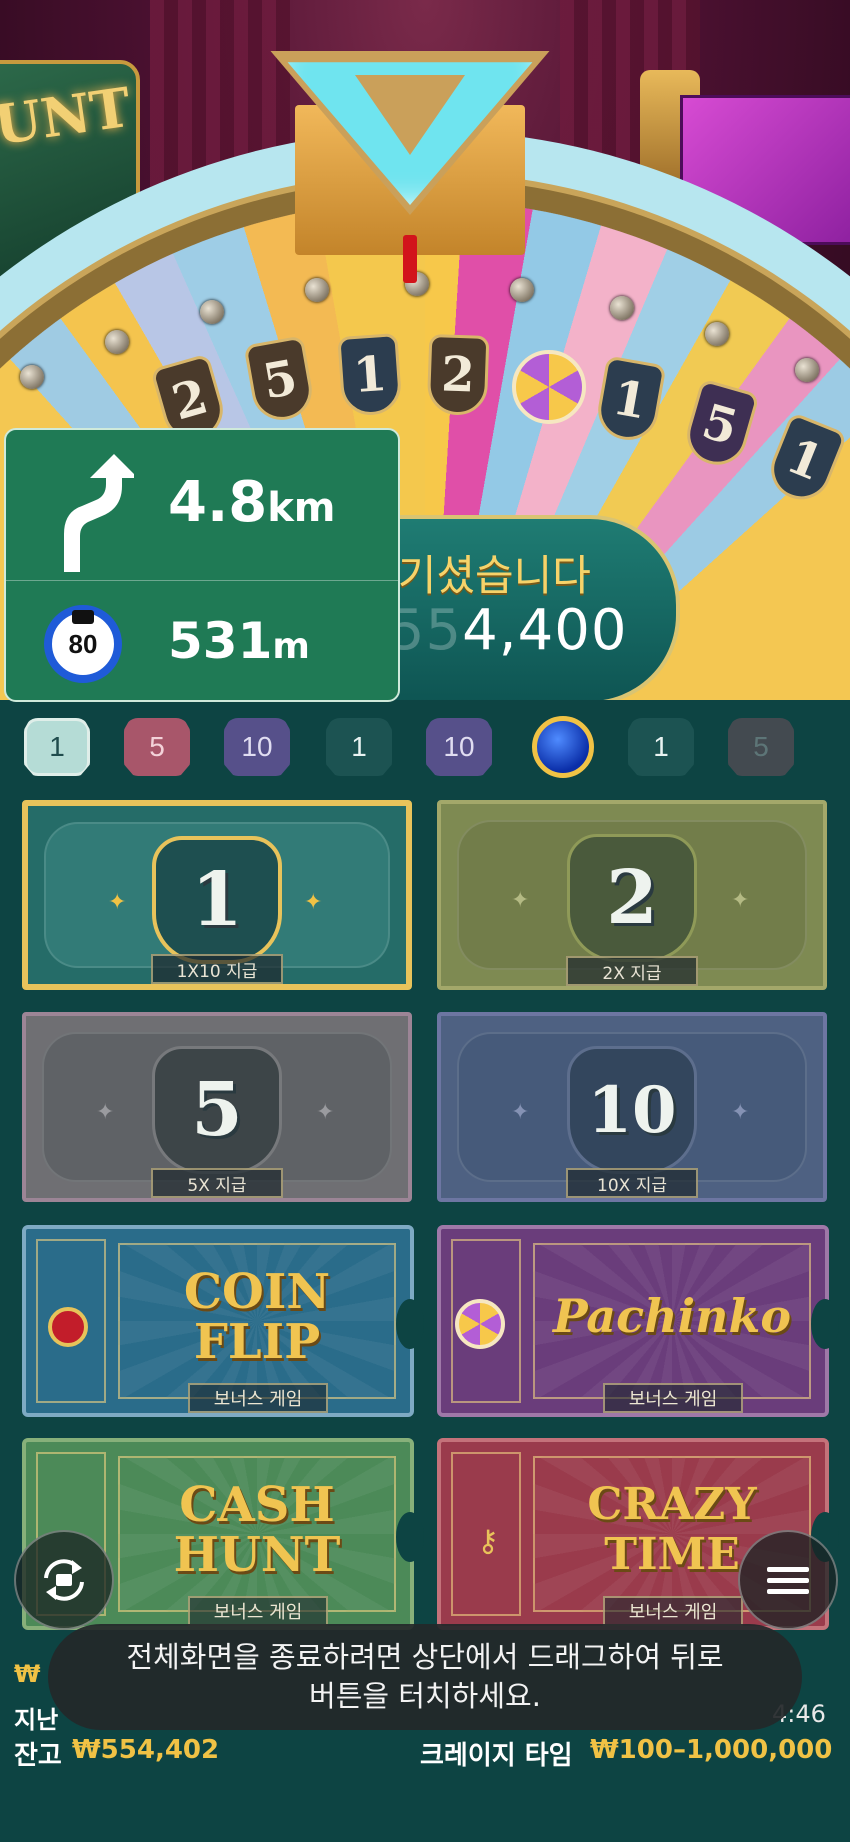 The height and width of the screenshot is (1842, 850). Describe the element at coordinates (257, 1530) in the screenshot. I see `cash-hunt-logo: CASH HUNT` at that location.